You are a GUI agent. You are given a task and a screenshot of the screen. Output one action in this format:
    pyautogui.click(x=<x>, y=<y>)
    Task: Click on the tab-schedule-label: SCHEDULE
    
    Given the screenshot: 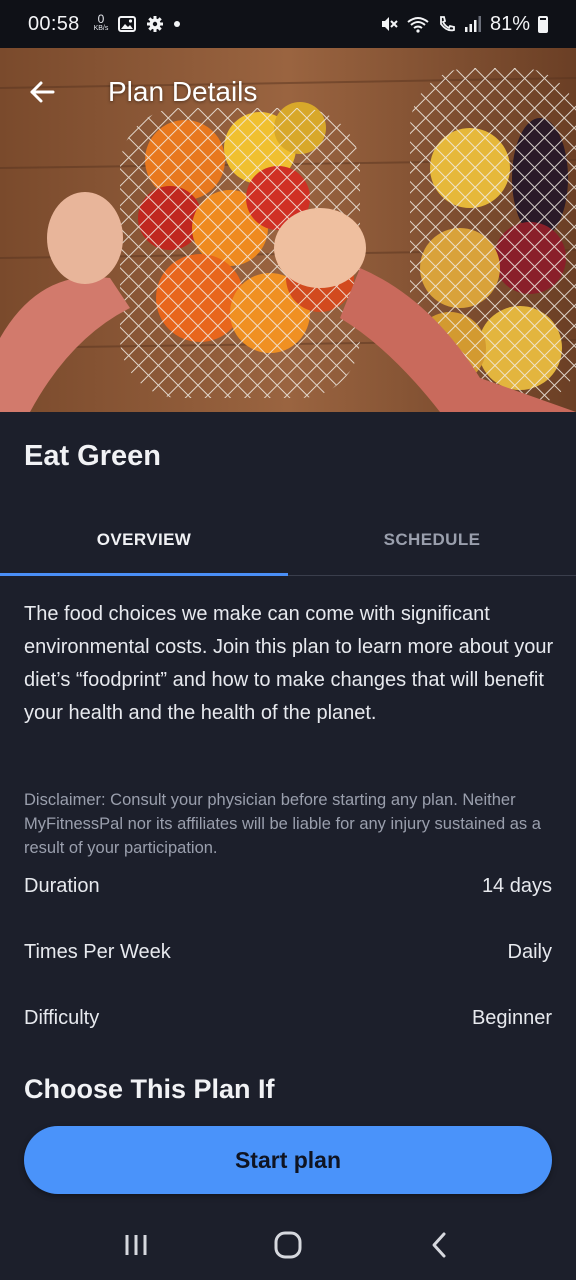 What is the action you would take?
    pyautogui.click(x=432, y=539)
    